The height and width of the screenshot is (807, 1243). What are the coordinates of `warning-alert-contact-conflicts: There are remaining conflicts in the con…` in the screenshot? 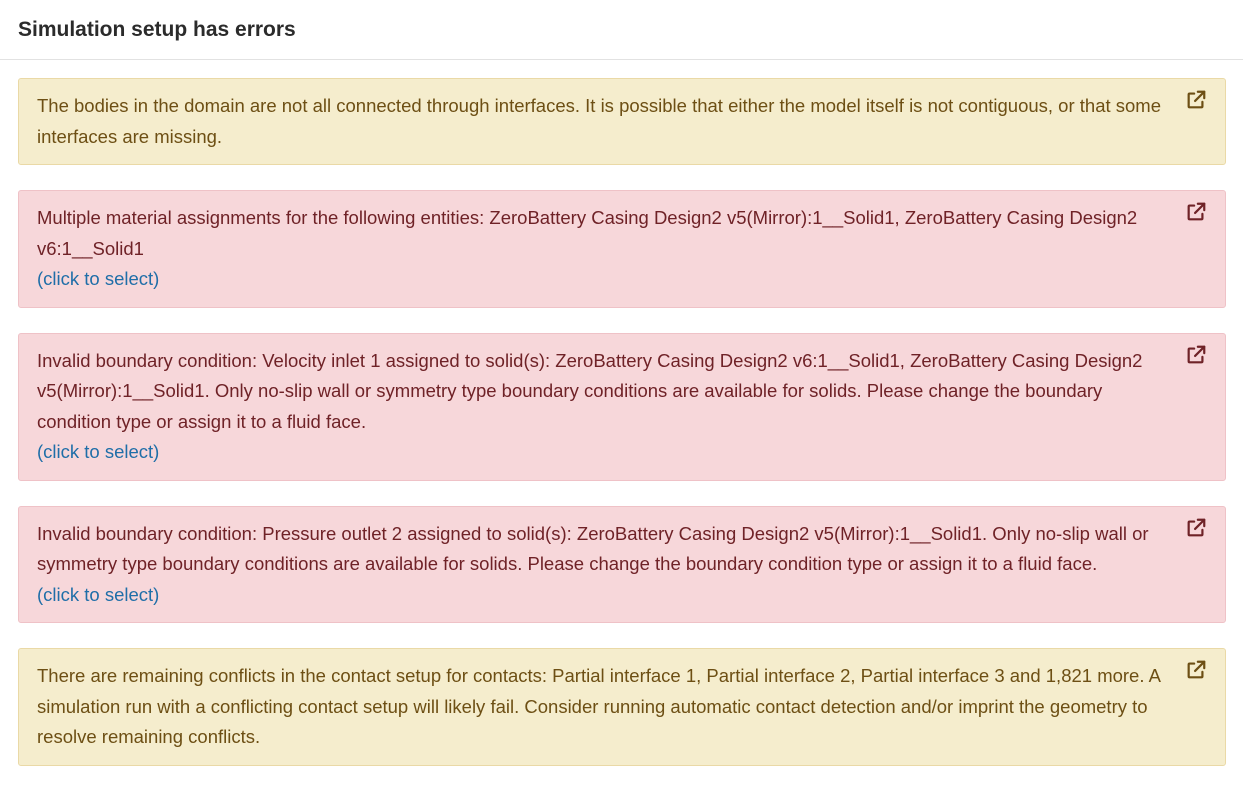 It's located at (622, 707).